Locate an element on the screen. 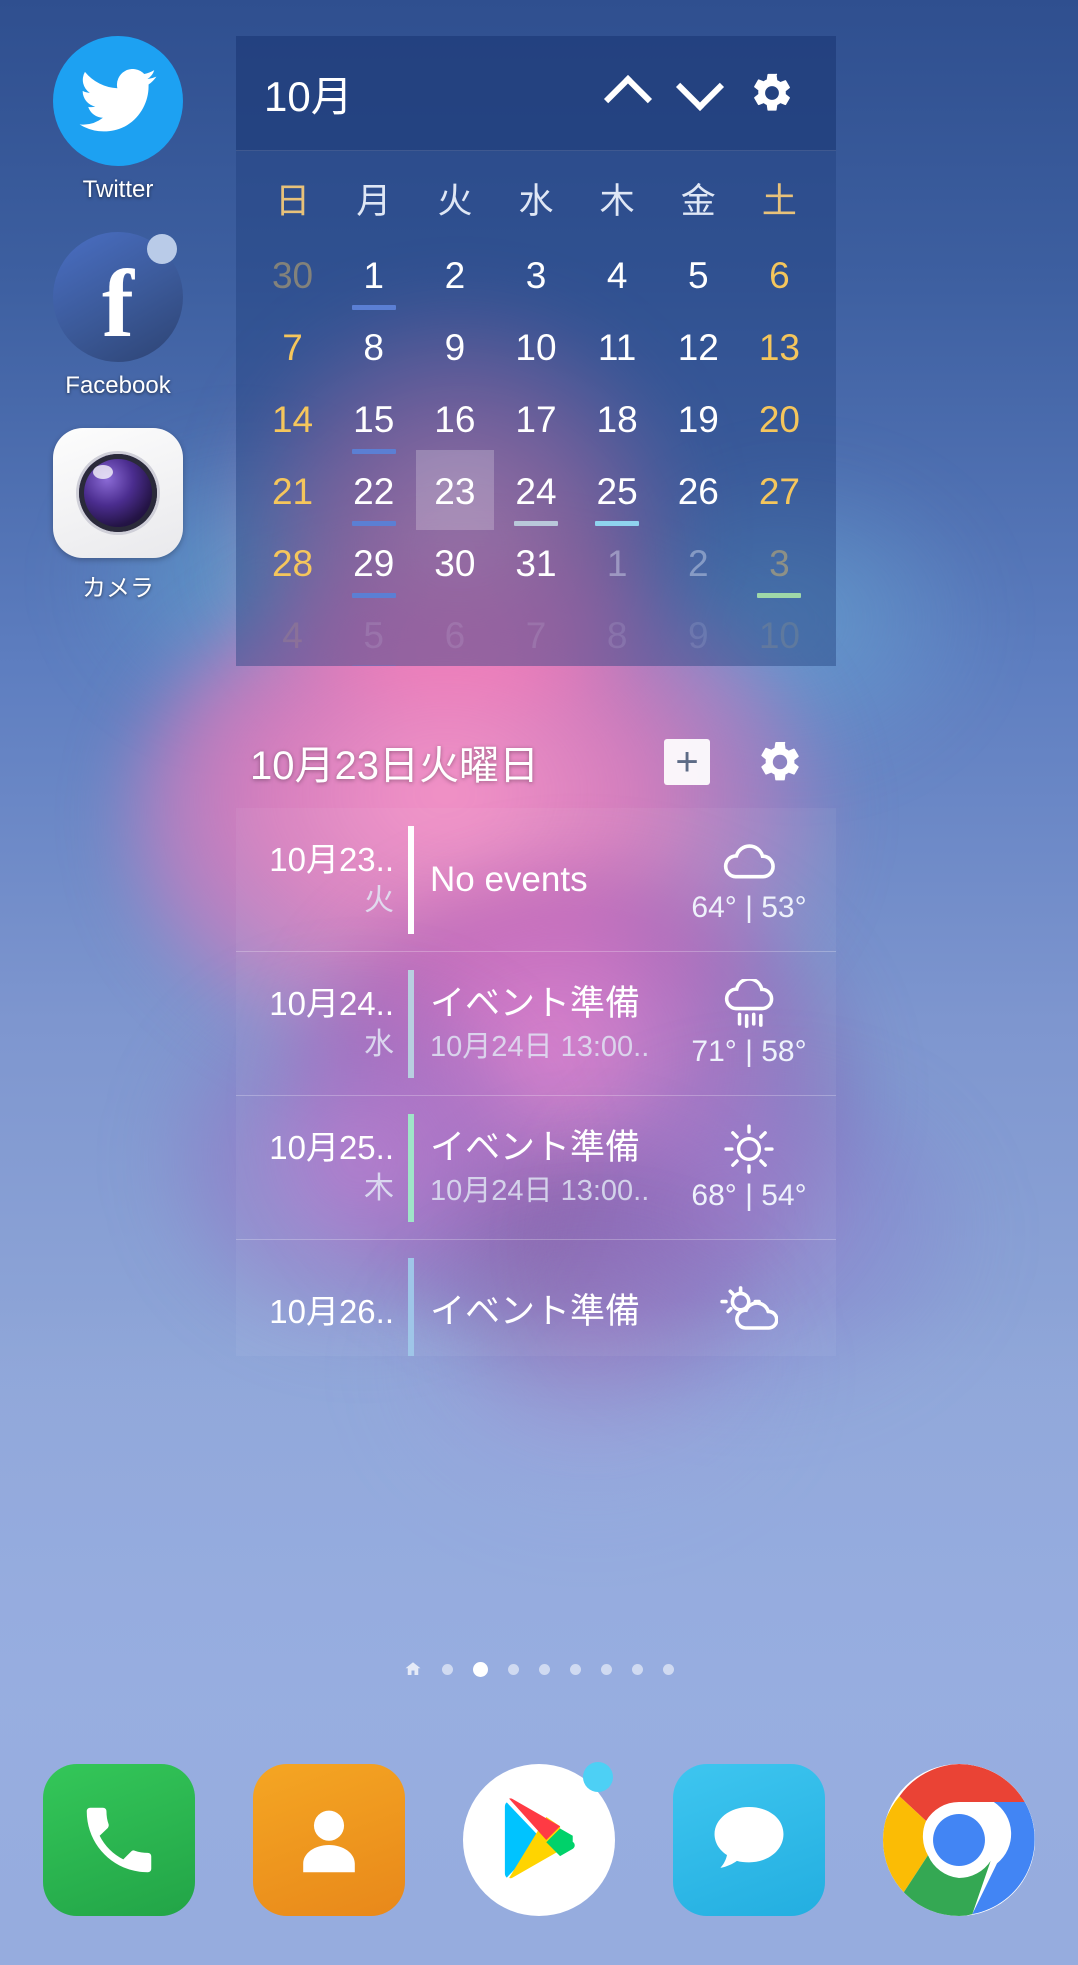  agenda-event-title: No events is located at coordinates (509, 879).